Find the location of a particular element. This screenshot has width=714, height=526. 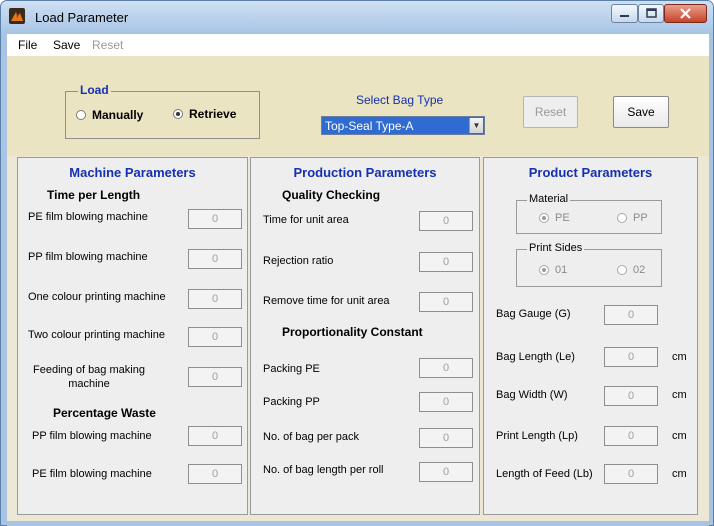

remove-time-label: Remove time for unit area is located at coordinates (326, 301).